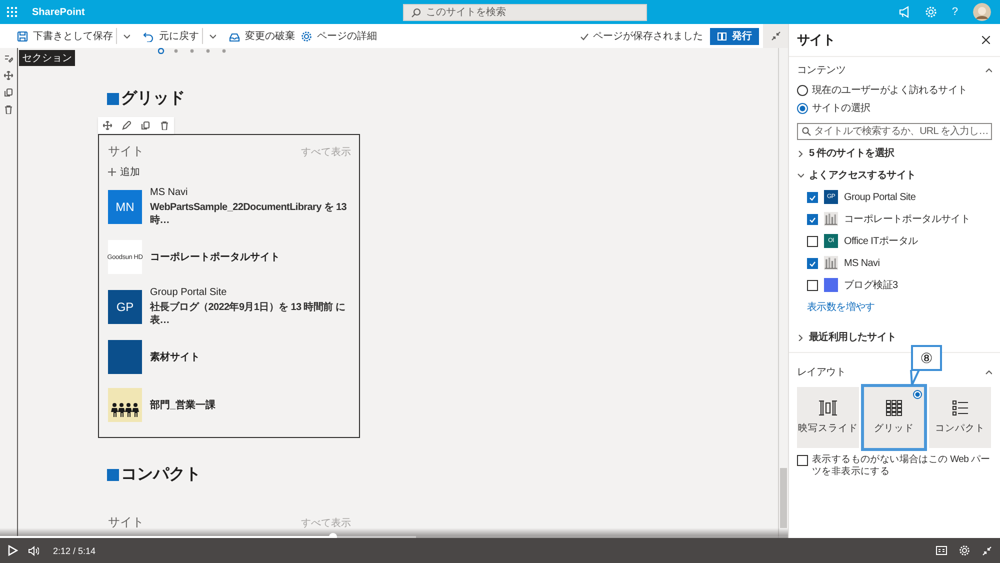 The image size is (1000, 563). Describe the element at coordinates (33, 551) in the screenshot. I see `volume-icon` at that location.